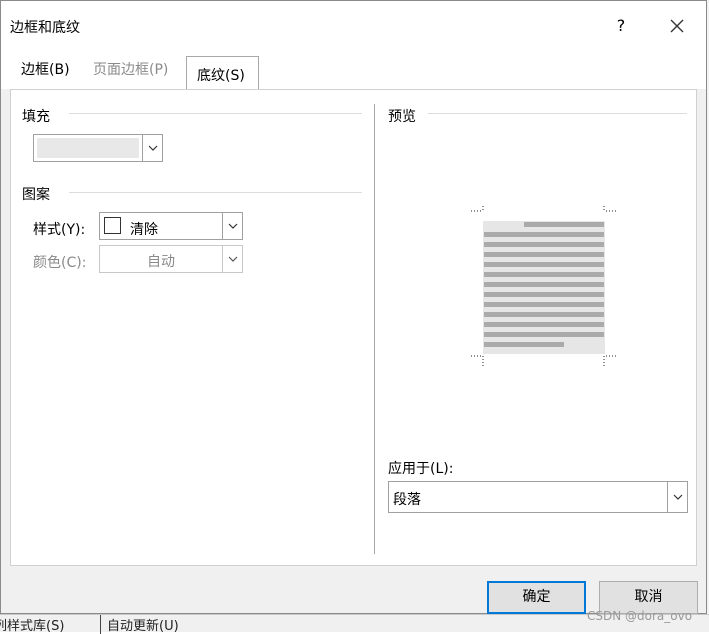 This screenshot has height=634, width=709. Describe the element at coordinates (59, 230) in the screenshot. I see `style-label: 样式(Y):` at that location.